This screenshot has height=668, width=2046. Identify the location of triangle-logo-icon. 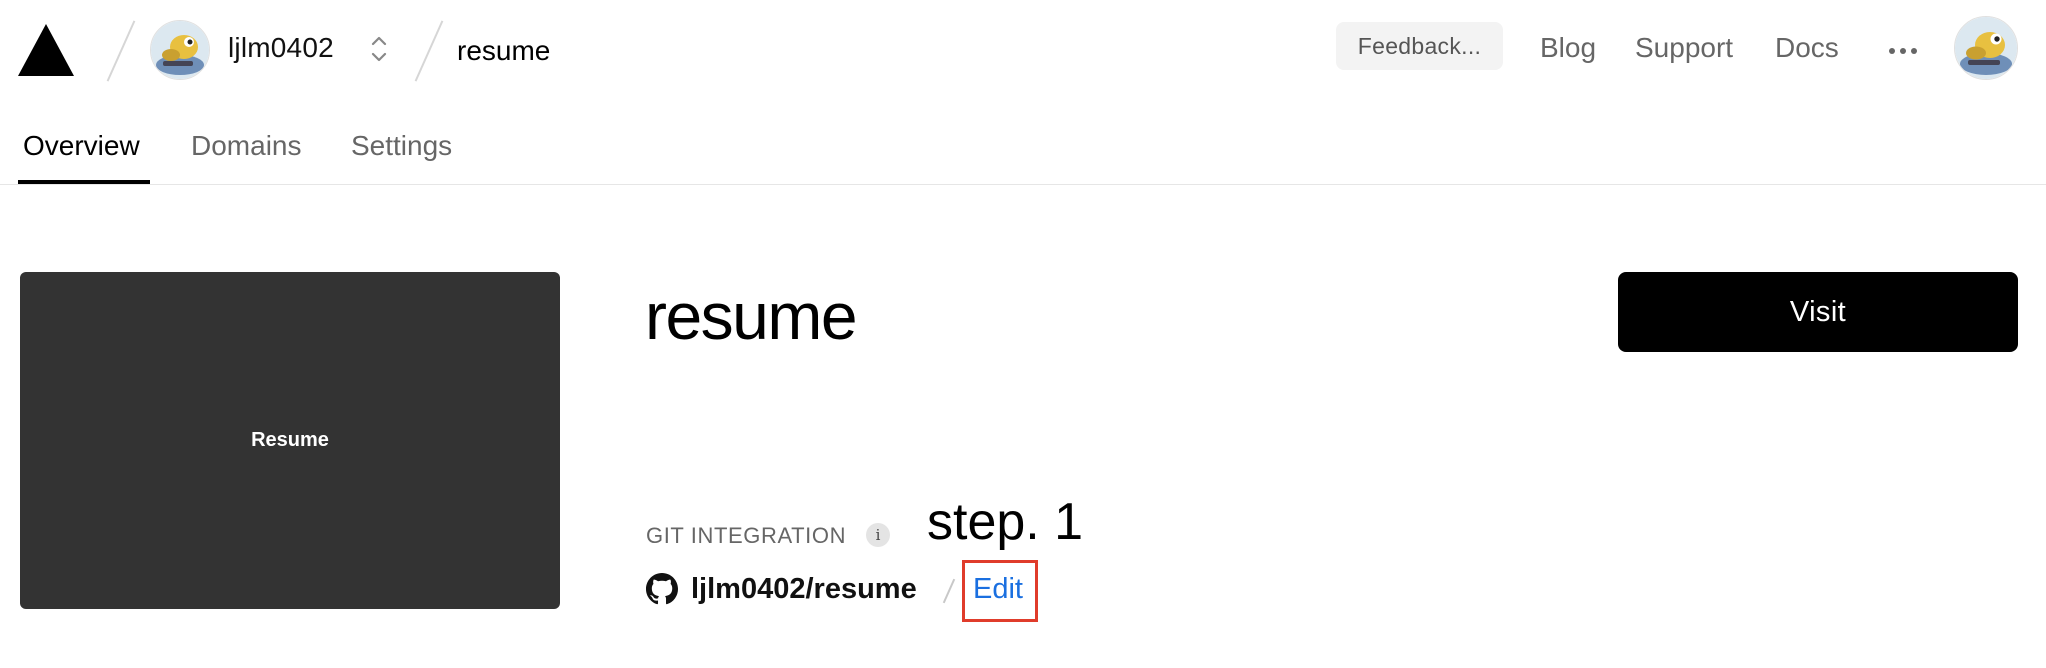
(46, 50).